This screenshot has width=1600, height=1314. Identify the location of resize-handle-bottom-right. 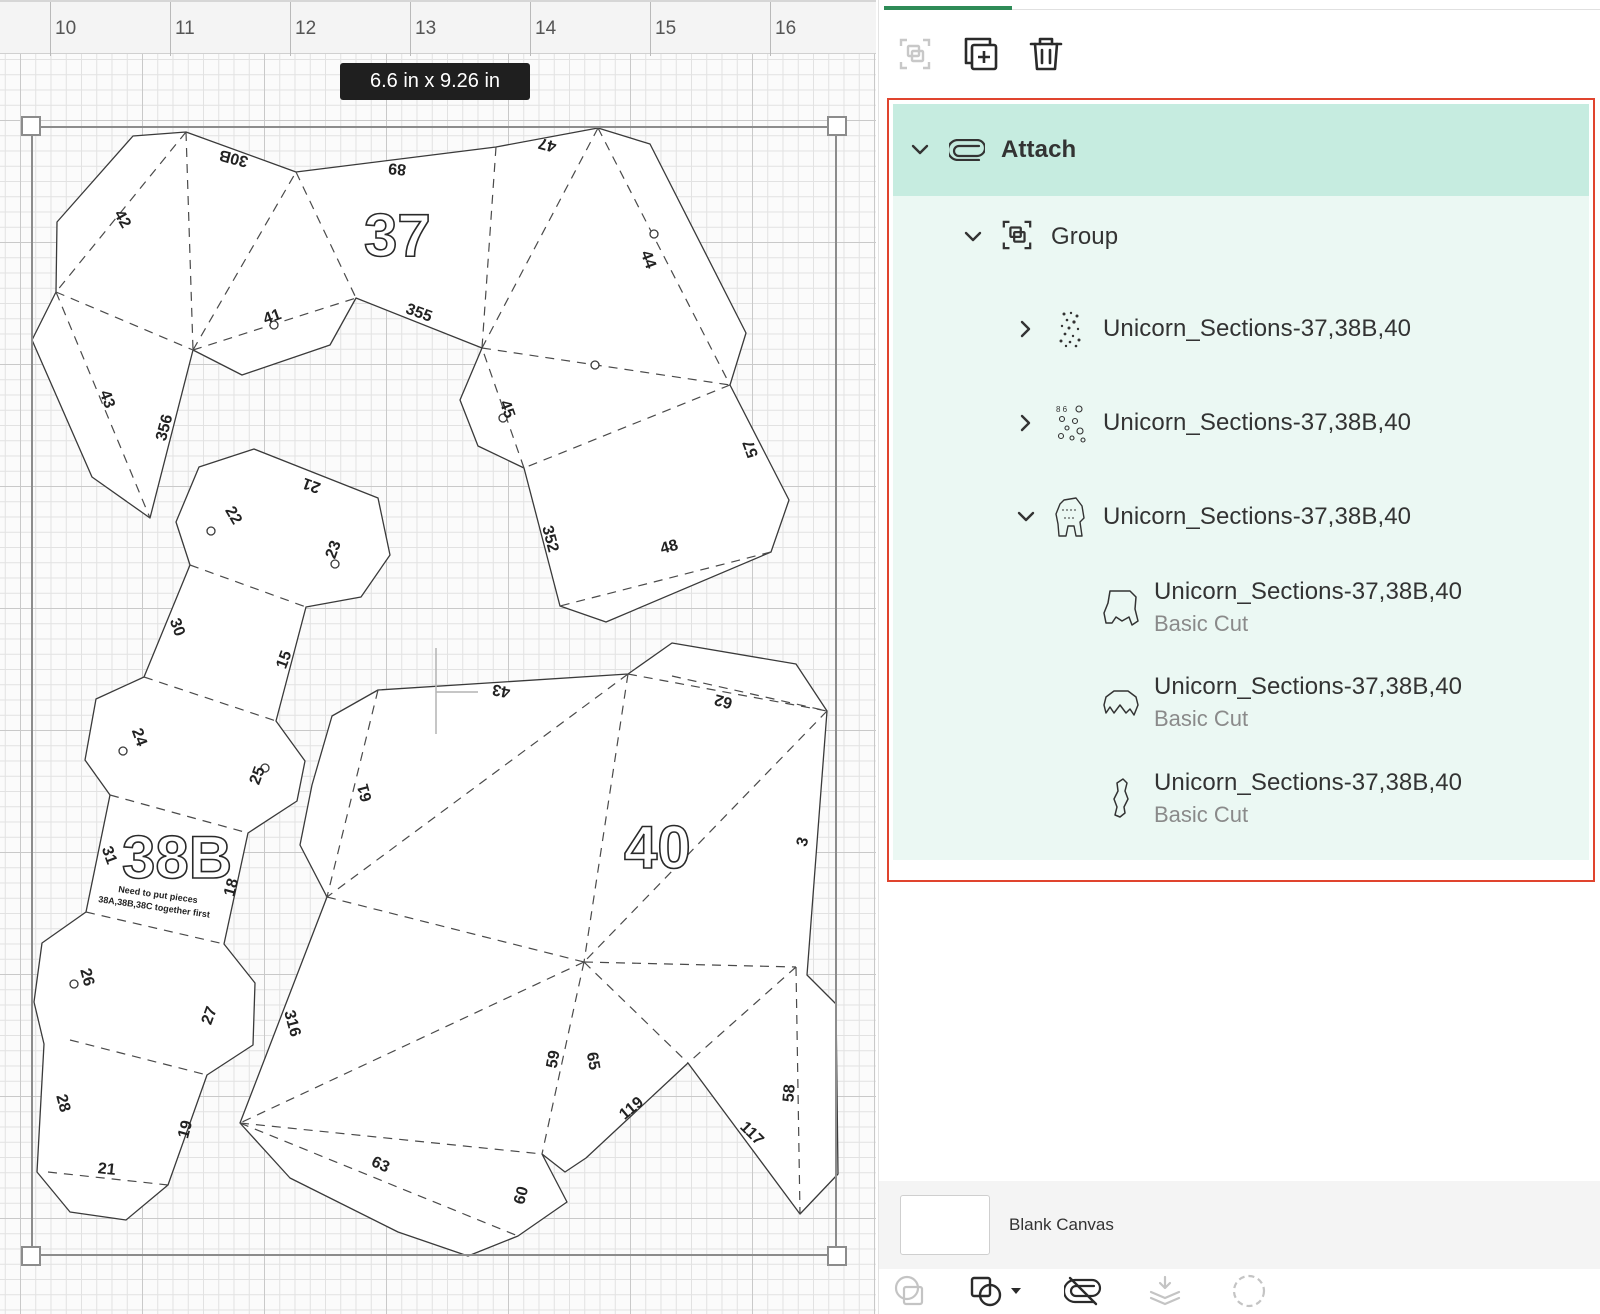
(837, 1256).